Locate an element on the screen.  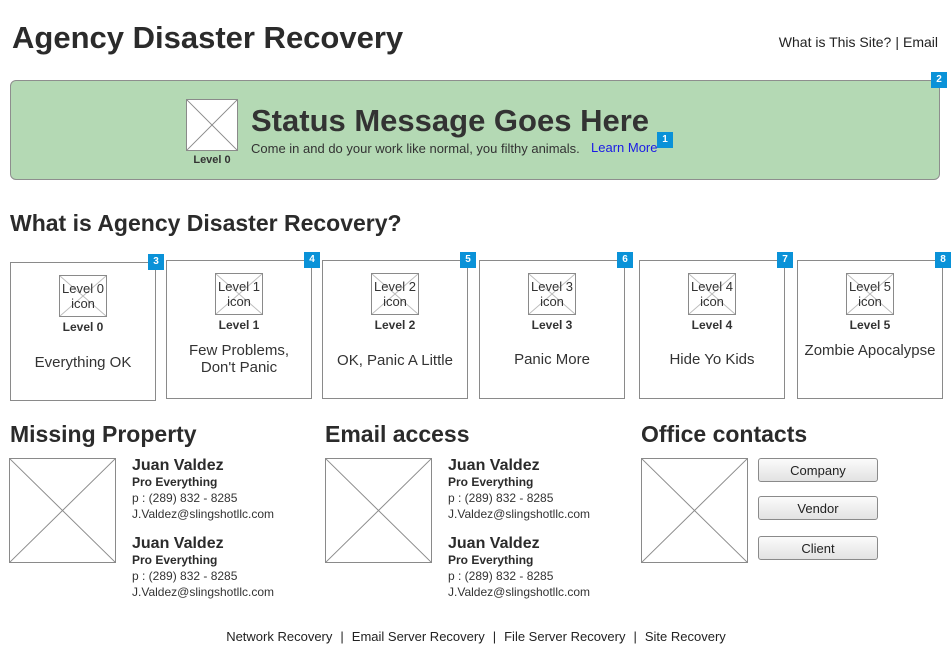
icon-placeholder-text: Level 0 icon is located at coordinates (83, 296).